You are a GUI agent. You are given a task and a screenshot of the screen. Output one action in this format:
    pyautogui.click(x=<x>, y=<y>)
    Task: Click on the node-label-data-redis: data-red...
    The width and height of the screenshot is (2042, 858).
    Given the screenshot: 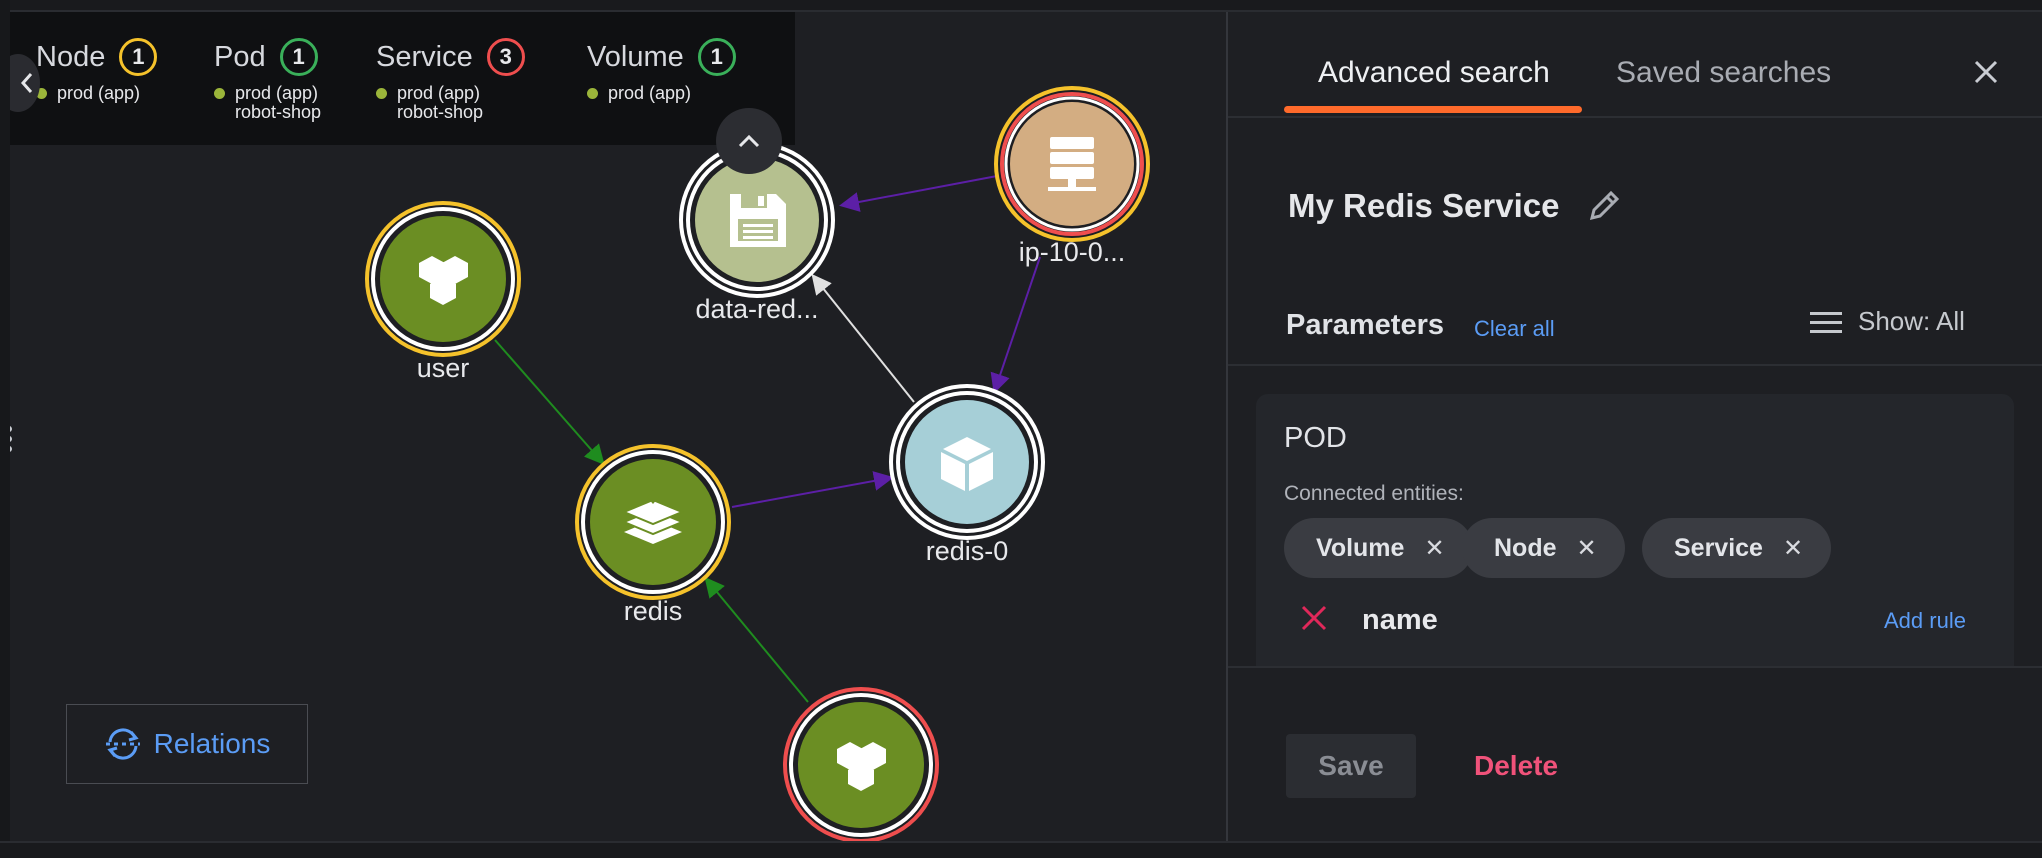 What is the action you would take?
    pyautogui.click(x=757, y=309)
    